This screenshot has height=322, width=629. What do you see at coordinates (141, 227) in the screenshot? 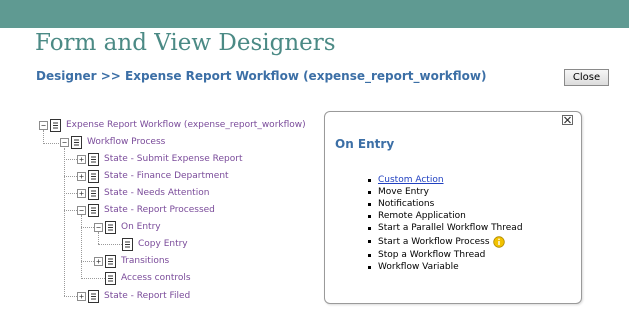
I see `tree-label: On Entry` at bounding box center [141, 227].